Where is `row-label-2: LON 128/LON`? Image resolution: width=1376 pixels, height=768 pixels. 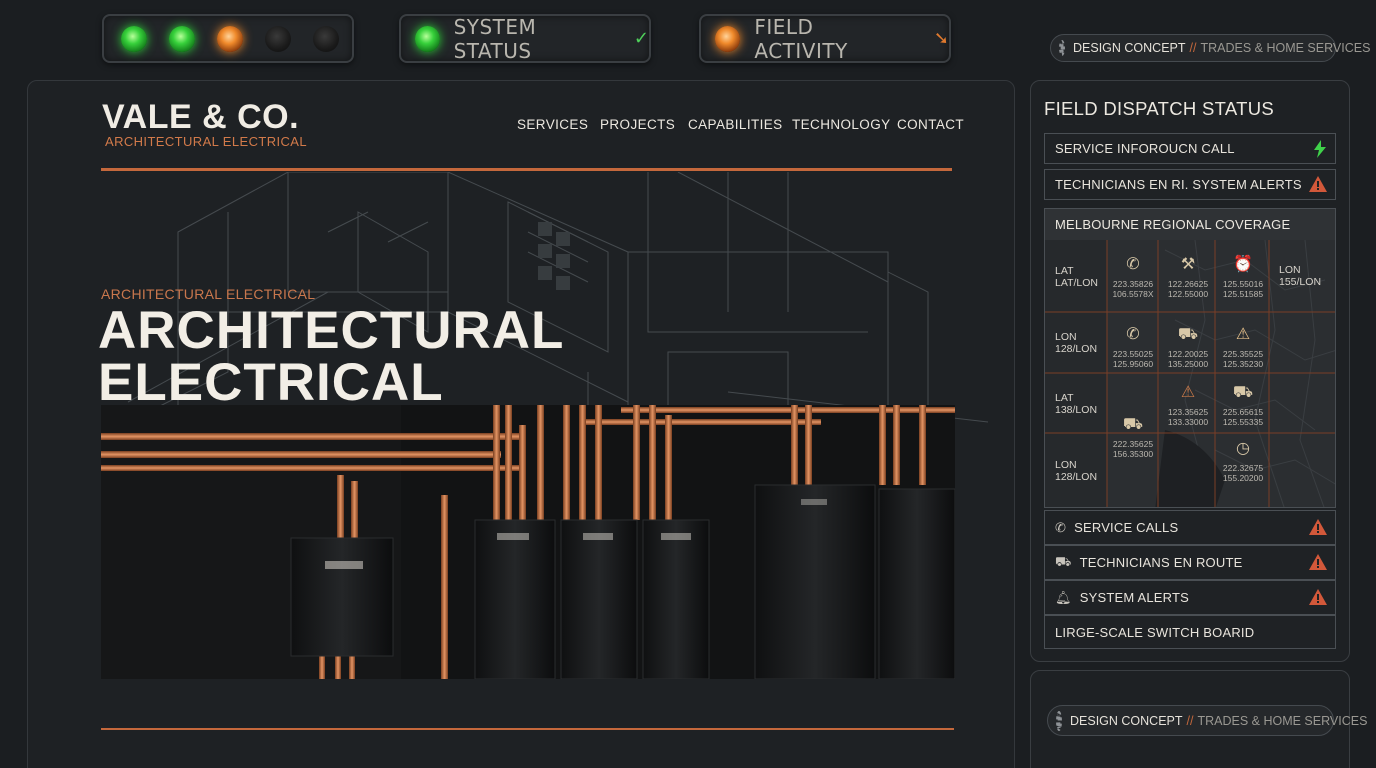
row-label-2: LON 128/LON is located at coordinates (1076, 343).